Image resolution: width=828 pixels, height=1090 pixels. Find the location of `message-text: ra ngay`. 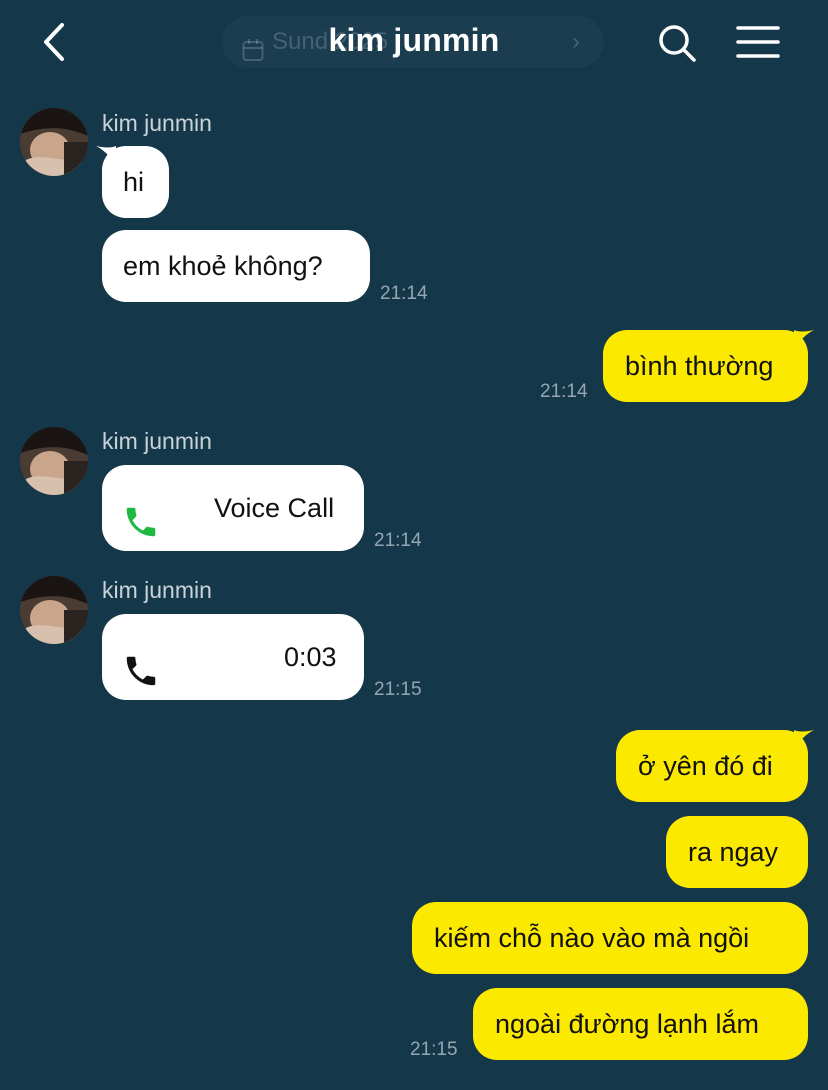

message-text: ra ngay is located at coordinates (733, 852).